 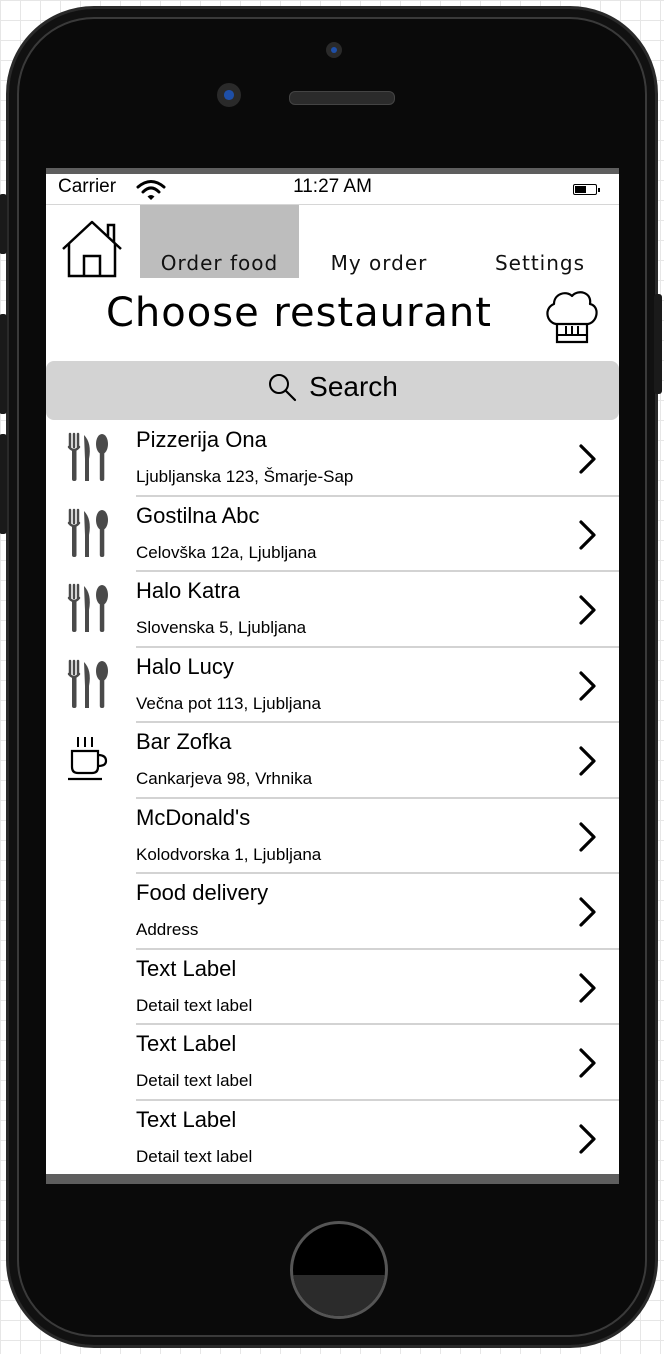 I want to click on tab-my-order-label: My order, so click(x=379, y=263).